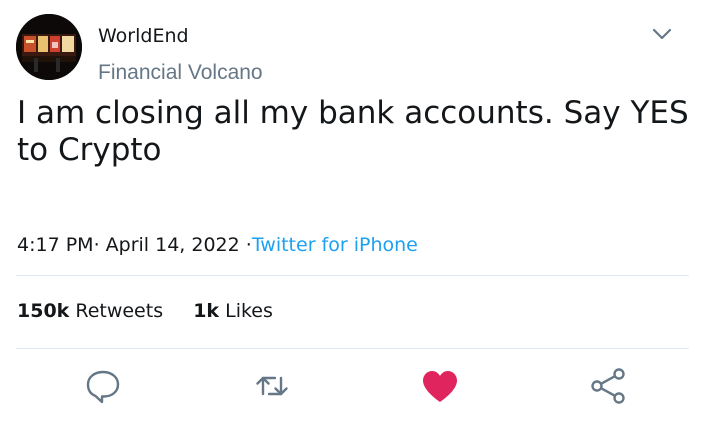  Describe the element at coordinates (143, 36) in the screenshot. I see `author-display-name: WorldEnd` at that location.